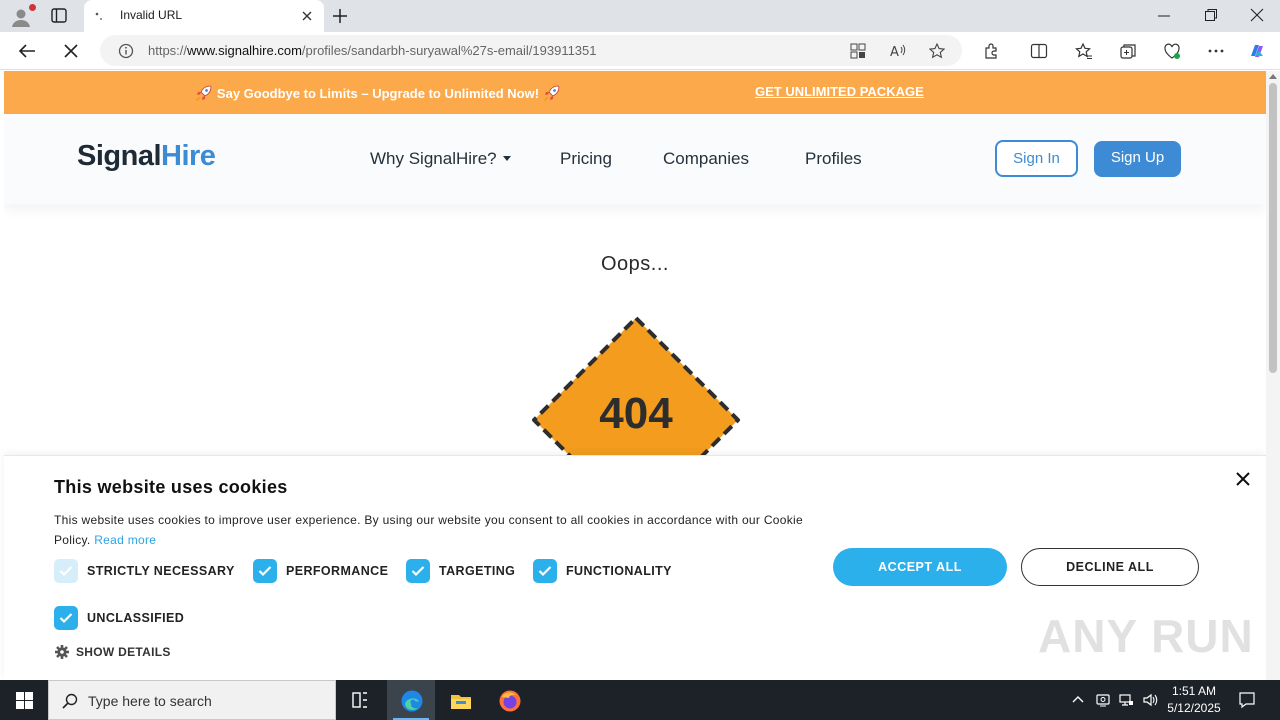  What do you see at coordinates (920, 567) in the screenshot?
I see `accept-all-button: ACCEPT ALL` at bounding box center [920, 567].